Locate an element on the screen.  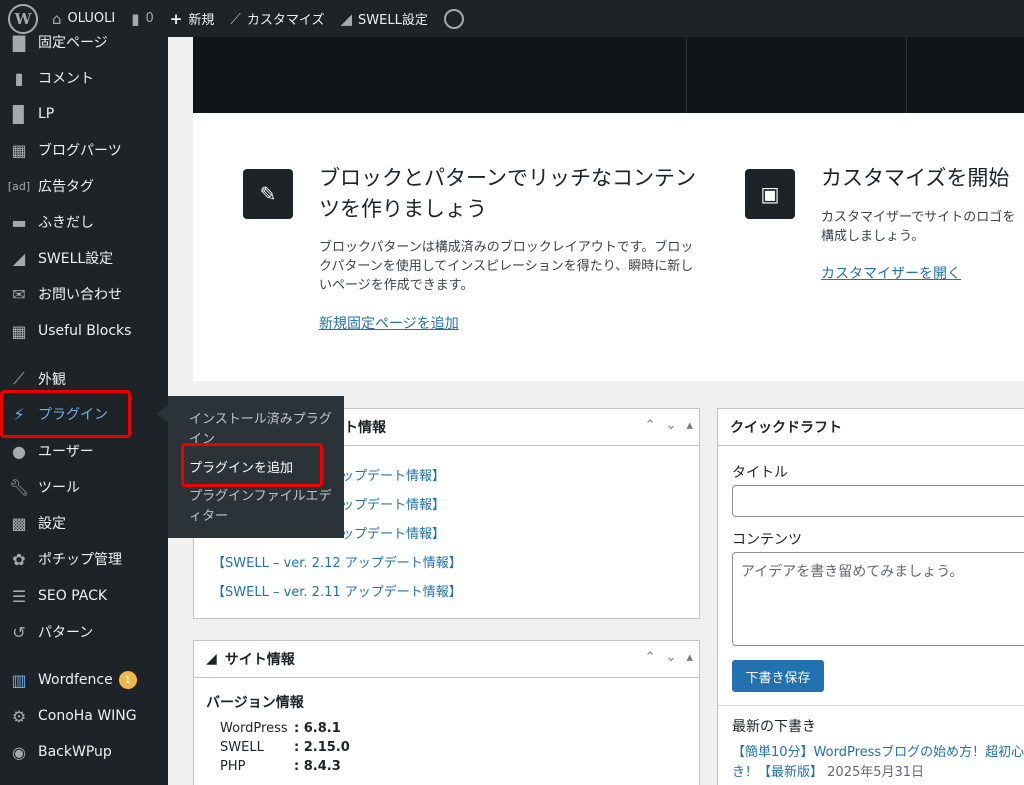
menu-contact: ✉ お問い合わせ is located at coordinates (84, 294).